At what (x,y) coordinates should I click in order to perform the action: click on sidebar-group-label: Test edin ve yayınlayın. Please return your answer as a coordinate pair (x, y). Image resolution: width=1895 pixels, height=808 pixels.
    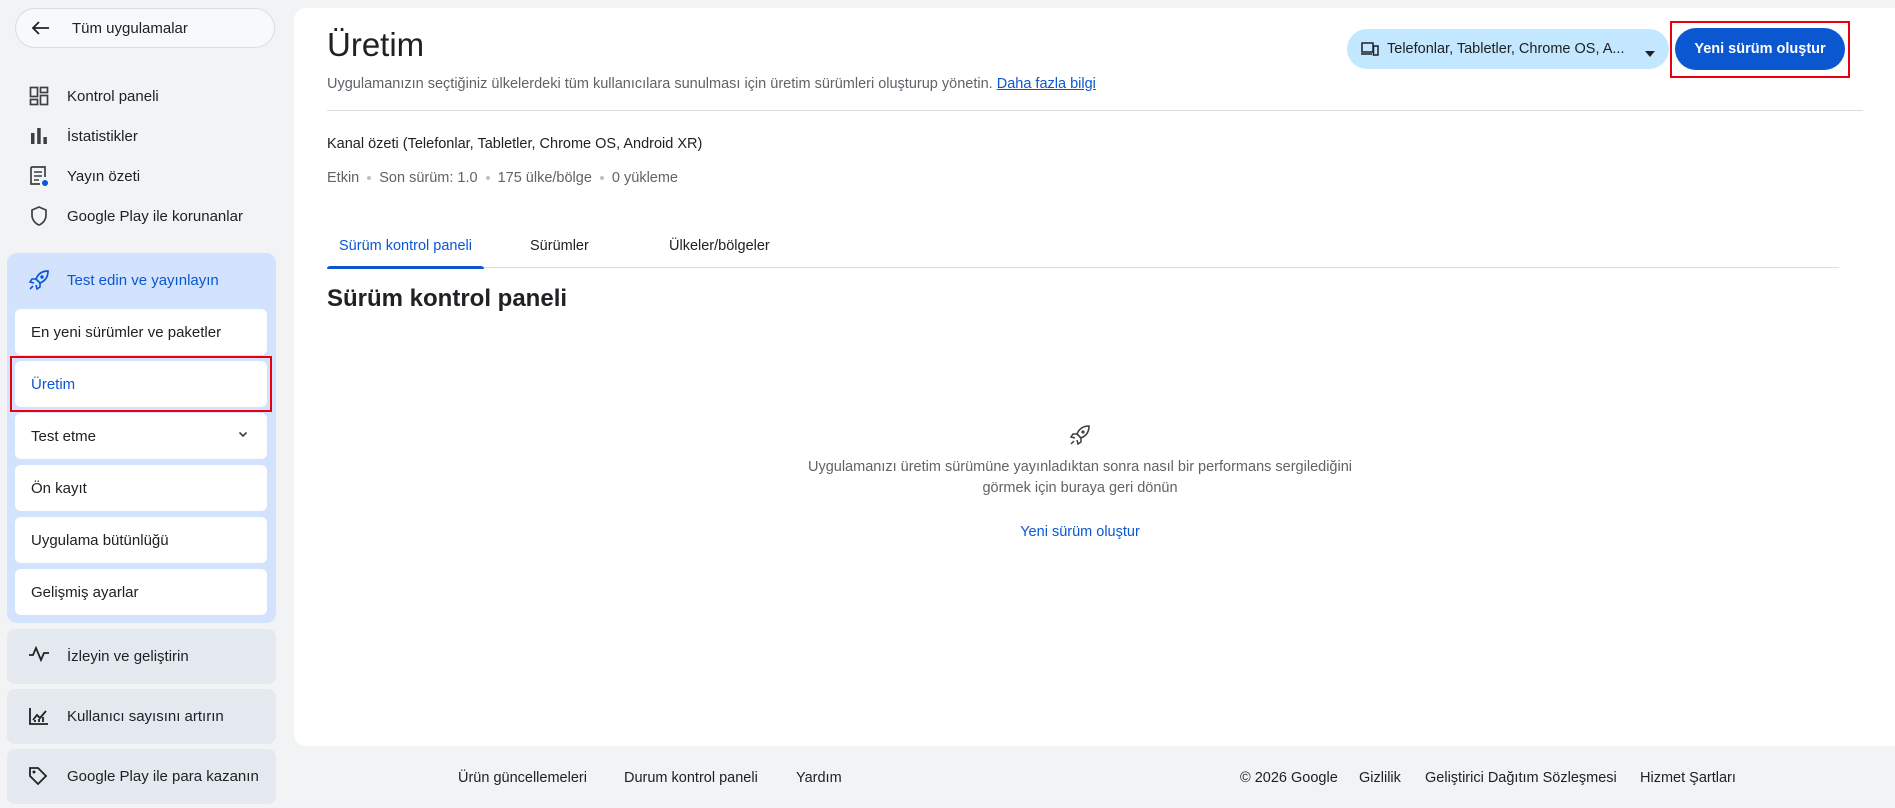
    Looking at the image, I should click on (143, 280).